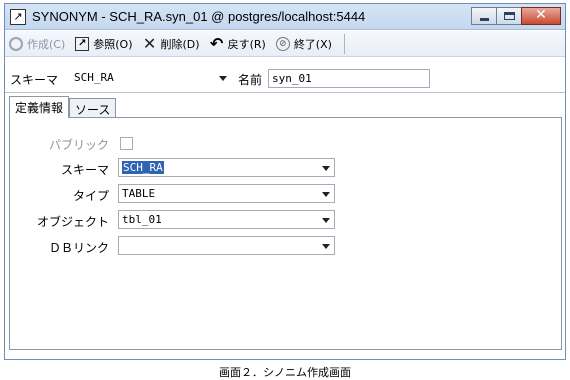  What do you see at coordinates (216, 43) in the screenshot?
I see `revert-icon: ↶` at bounding box center [216, 43].